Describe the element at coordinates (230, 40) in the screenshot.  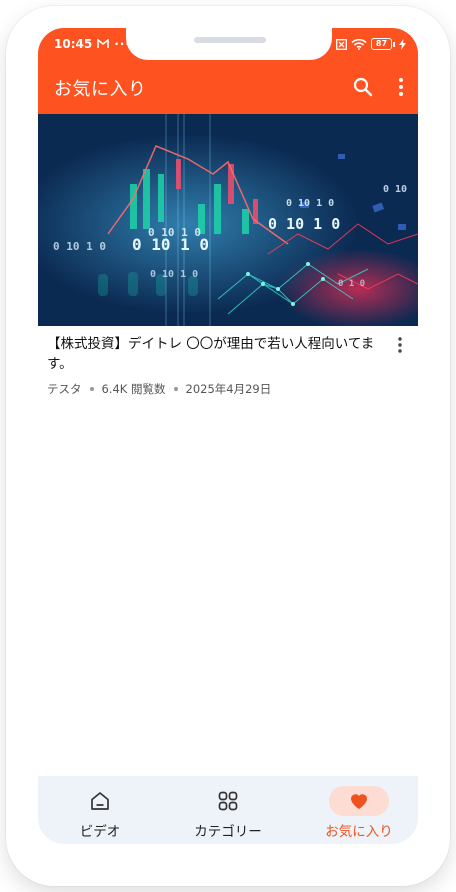
I see `speaker` at that location.